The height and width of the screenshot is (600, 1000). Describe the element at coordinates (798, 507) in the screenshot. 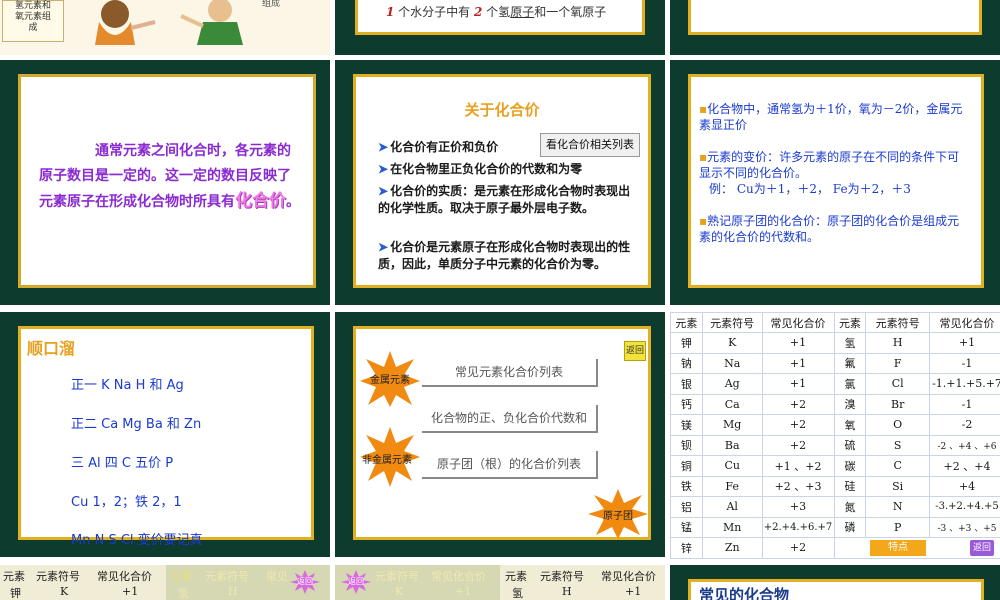

I see `cell: +3` at that location.